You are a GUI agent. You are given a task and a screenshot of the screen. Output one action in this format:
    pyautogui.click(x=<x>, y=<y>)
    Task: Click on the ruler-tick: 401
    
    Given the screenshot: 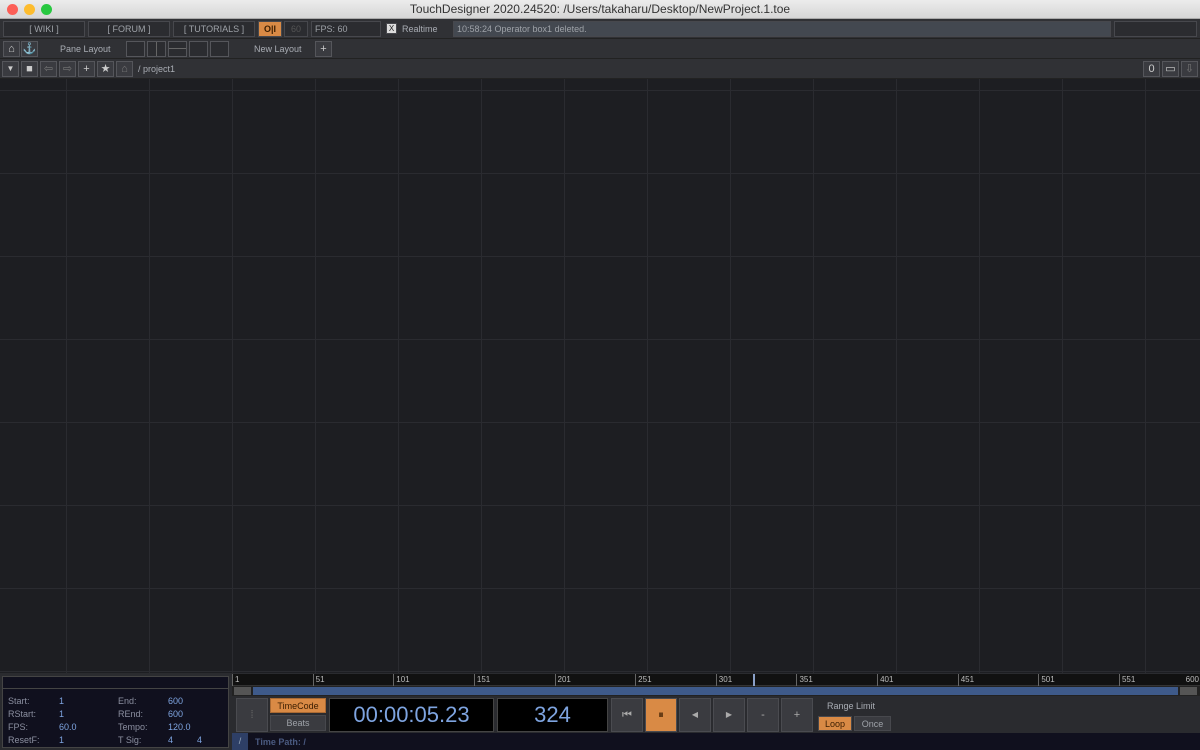 What is the action you would take?
    pyautogui.click(x=885, y=680)
    